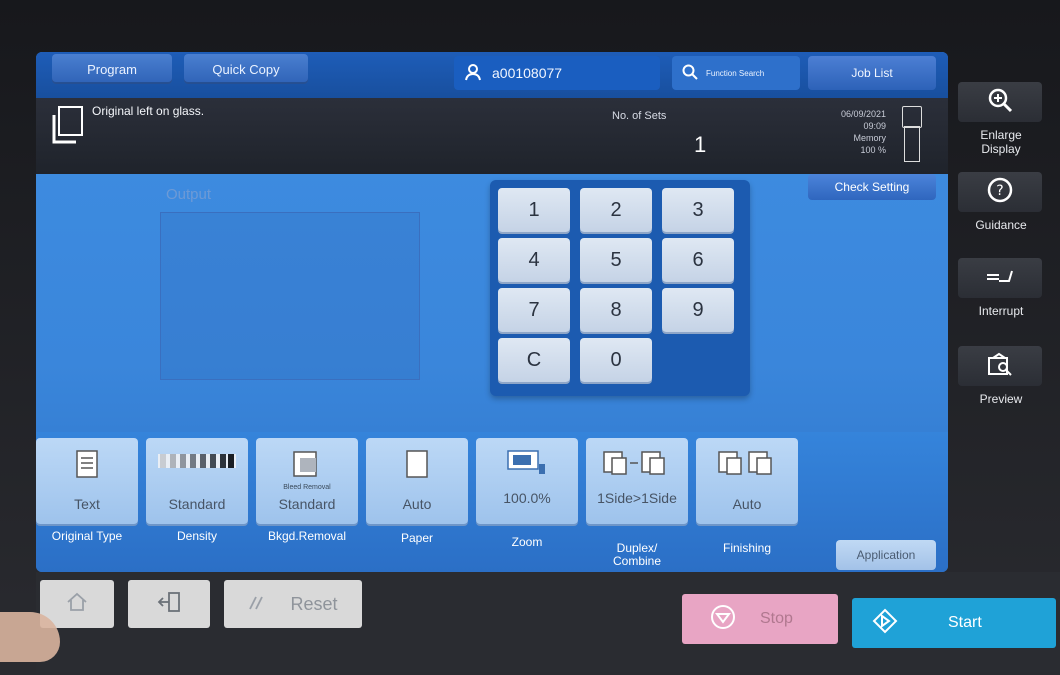 The width and height of the screenshot is (1060, 675). I want to click on key-4: 4, so click(534, 260).